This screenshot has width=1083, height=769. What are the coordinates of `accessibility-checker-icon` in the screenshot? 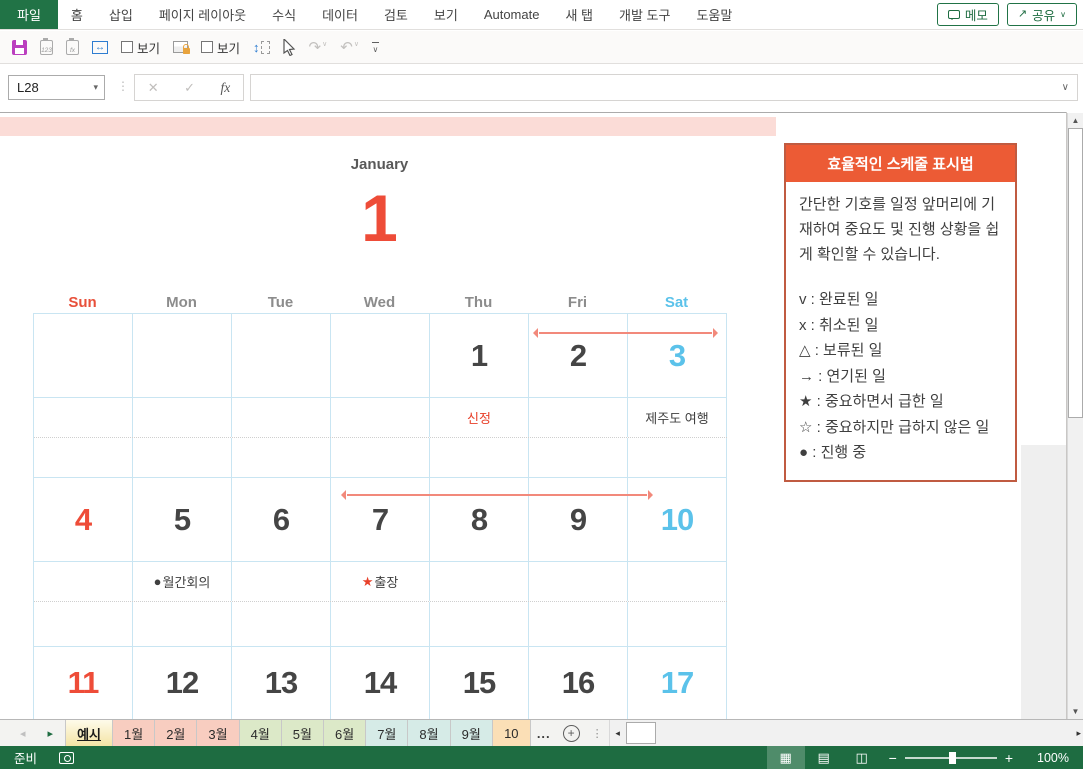 It's located at (67, 757).